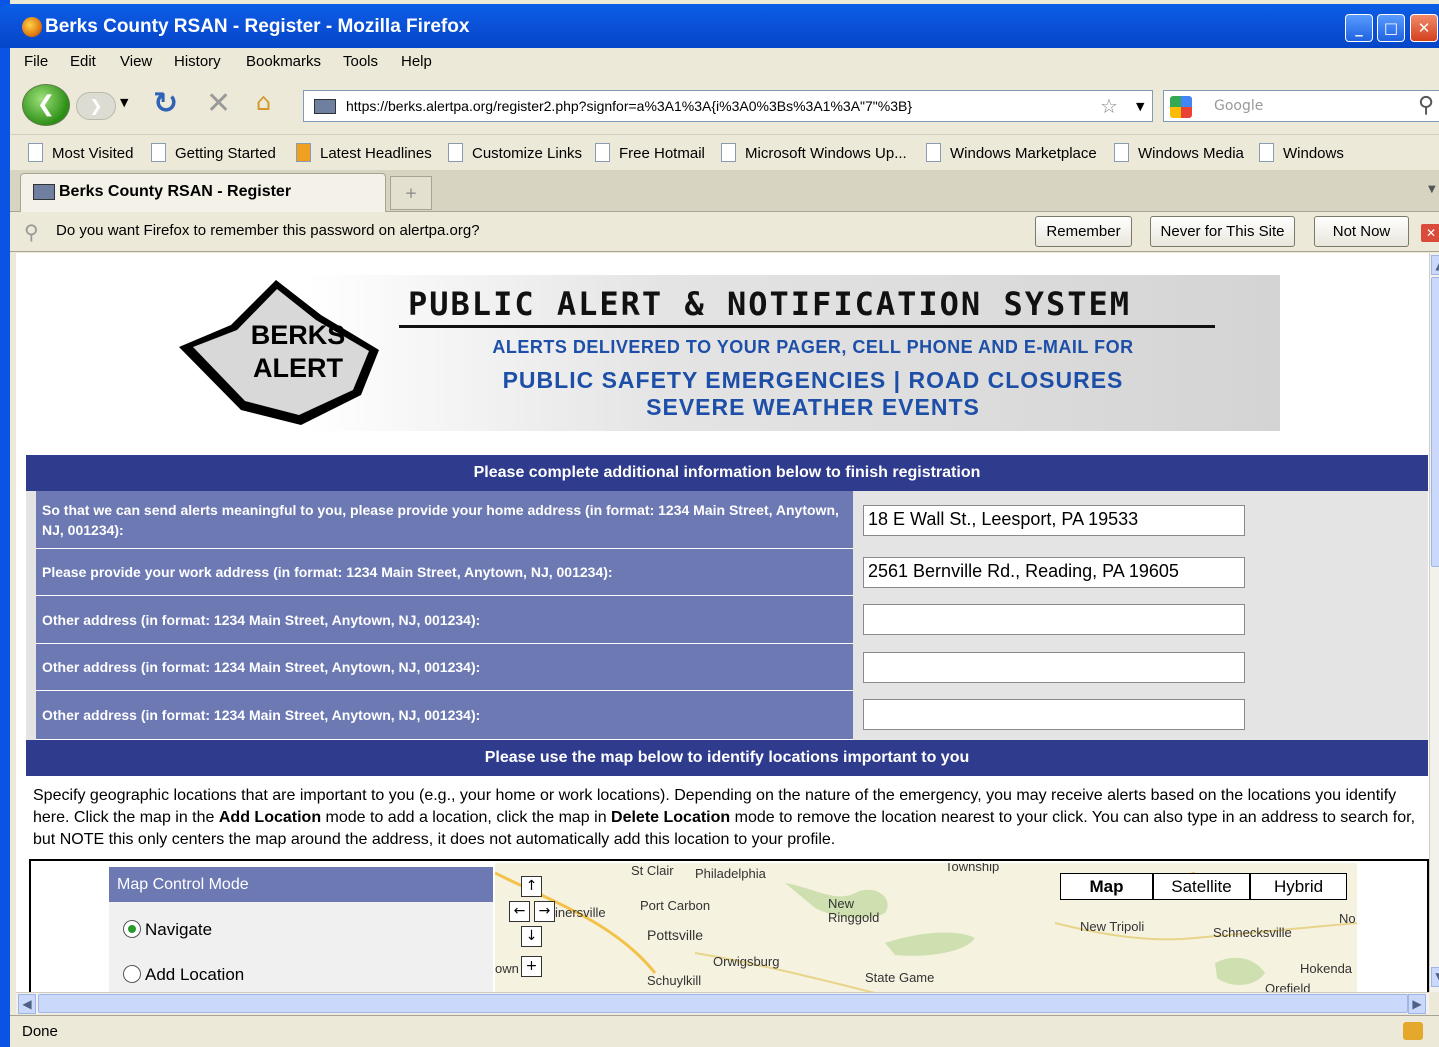 The width and height of the screenshot is (1439, 1047). I want to click on reload-icon: ↻, so click(165, 103).